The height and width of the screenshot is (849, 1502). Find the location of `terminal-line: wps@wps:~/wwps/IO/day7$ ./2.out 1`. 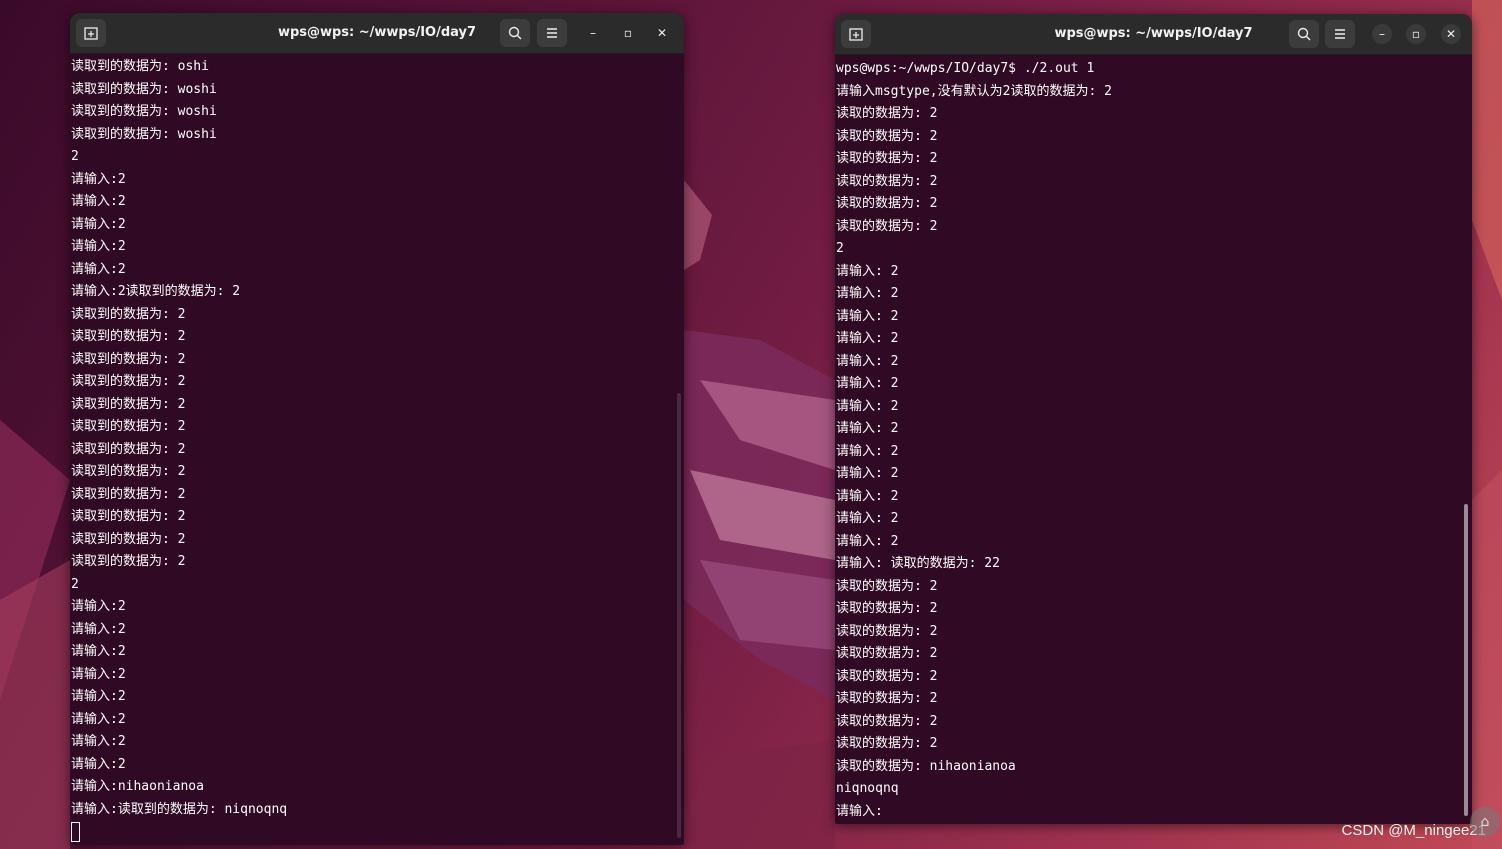

terminal-line: wps@wps:~/wwps/IO/day7$ ./2.out 1 is located at coordinates (965, 68).